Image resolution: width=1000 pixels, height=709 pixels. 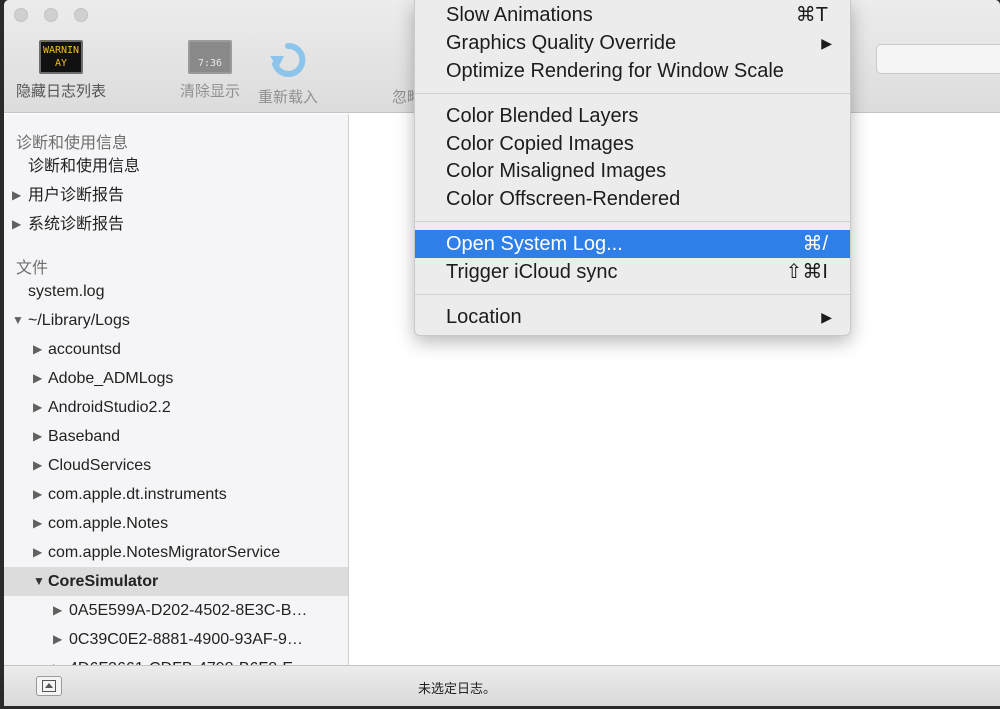 What do you see at coordinates (176, 378) in the screenshot?
I see `sidebar-item-folder: ▶ Adobe_ADMLogs` at bounding box center [176, 378].